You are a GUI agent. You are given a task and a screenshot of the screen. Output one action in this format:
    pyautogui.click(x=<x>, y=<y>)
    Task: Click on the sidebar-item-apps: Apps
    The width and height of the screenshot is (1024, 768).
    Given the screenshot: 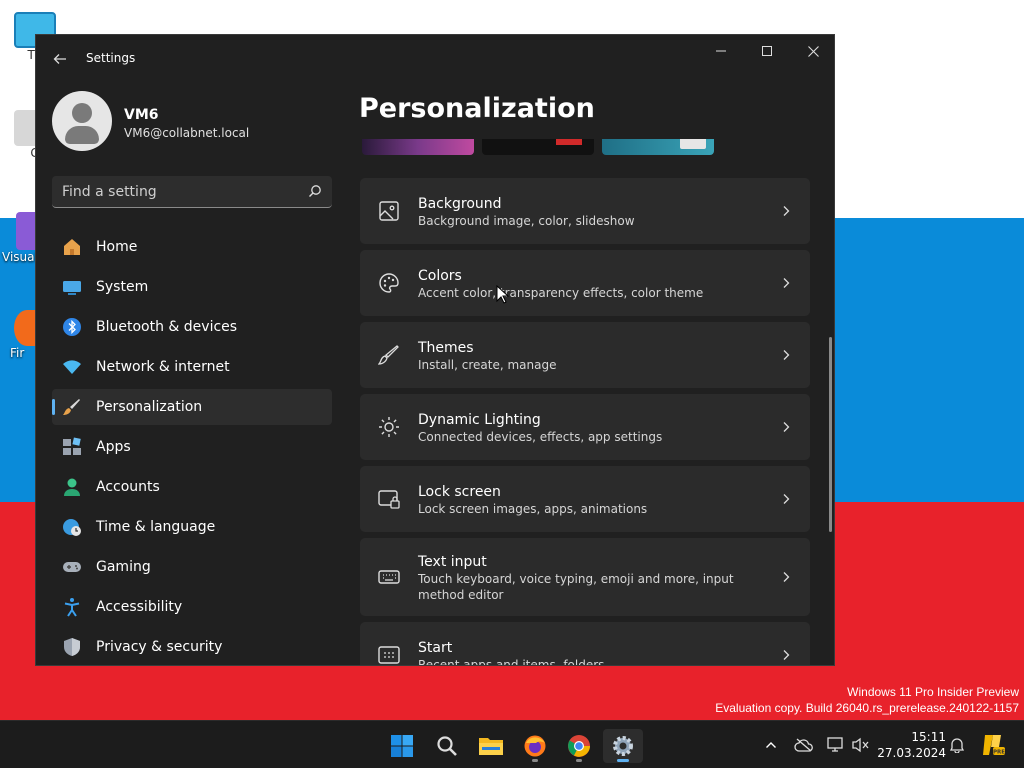 What is the action you would take?
    pyautogui.click(x=192, y=447)
    